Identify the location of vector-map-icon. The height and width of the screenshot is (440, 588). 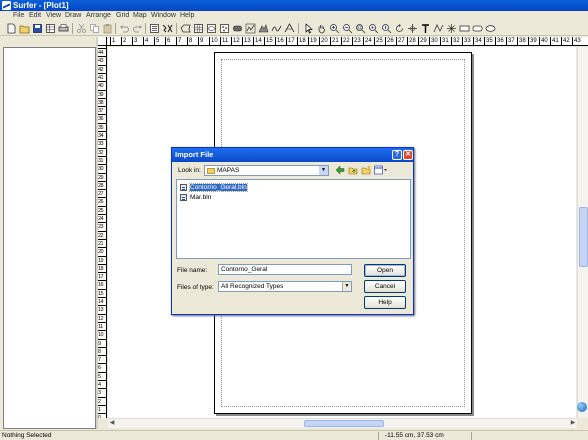
(250, 28).